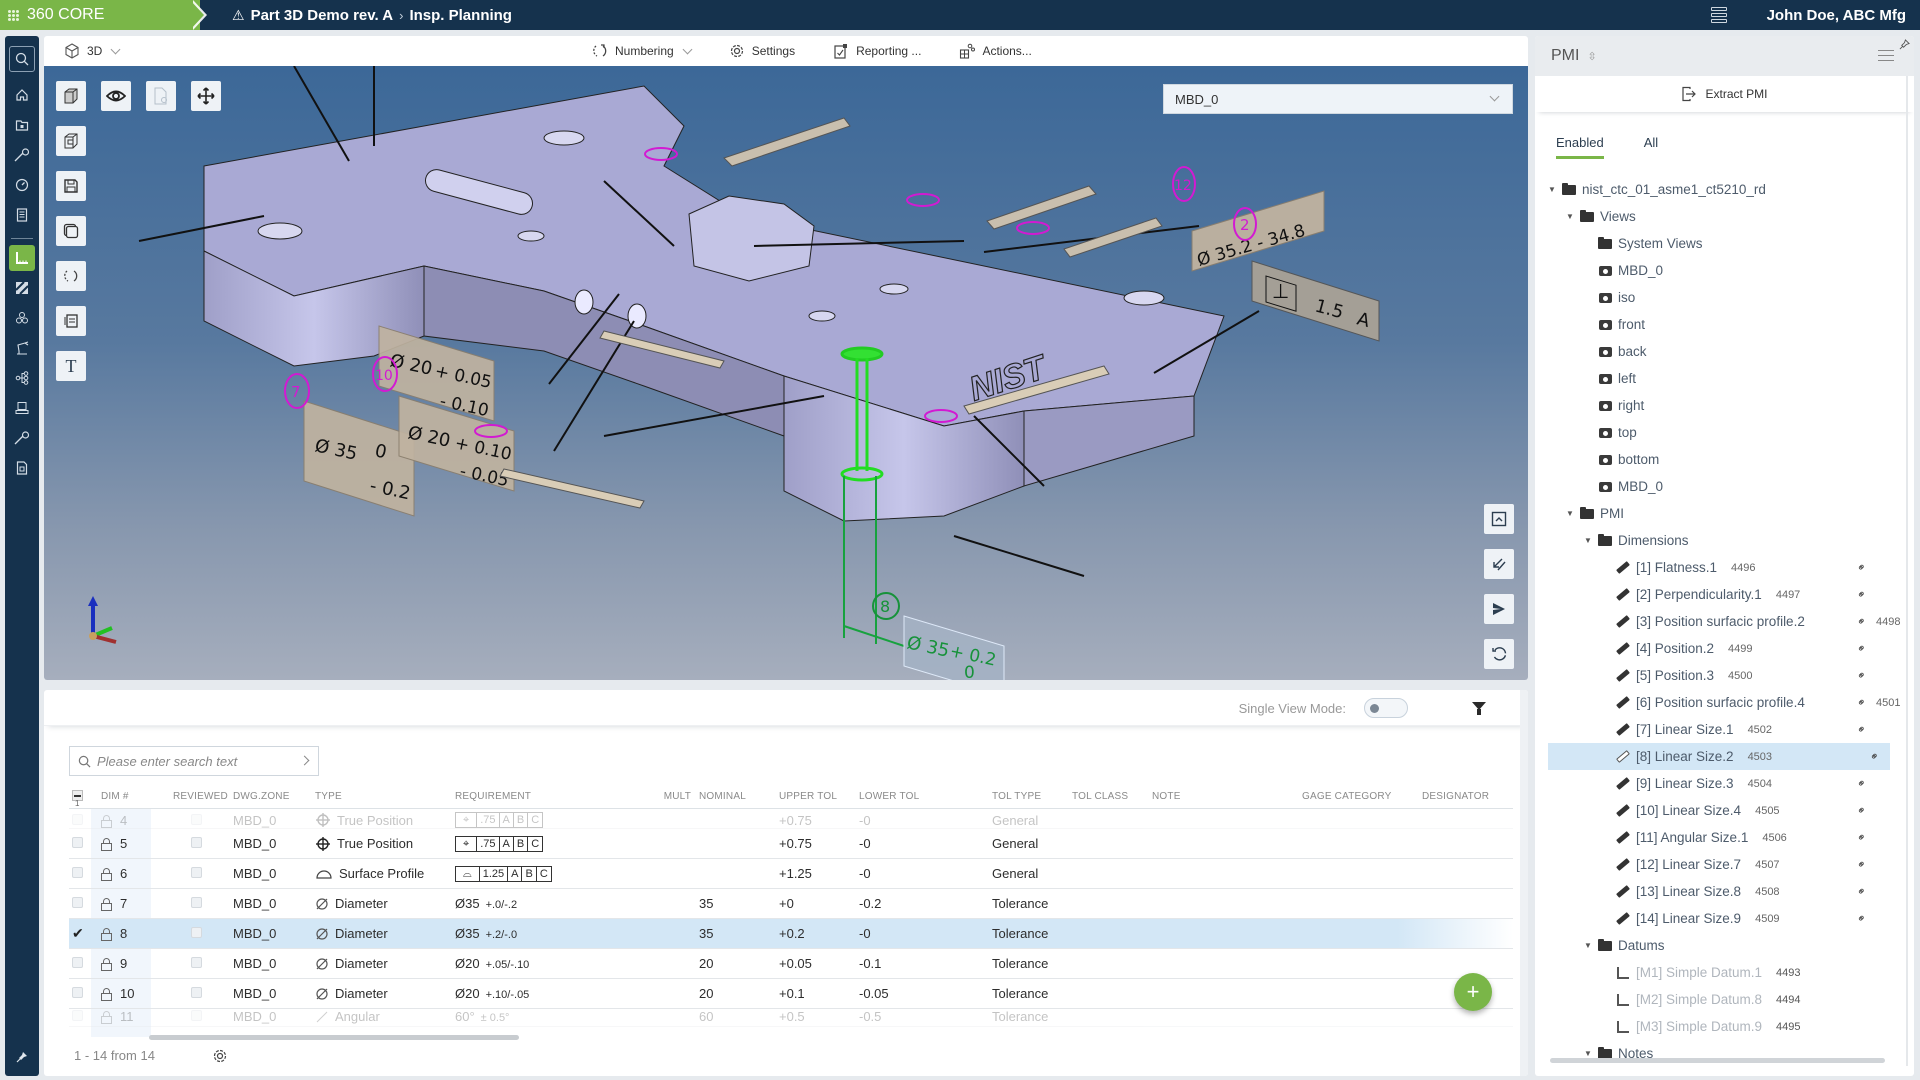 This screenshot has width=1920, height=1080. What do you see at coordinates (22, 288) in the screenshot?
I see `rail-materials` at bounding box center [22, 288].